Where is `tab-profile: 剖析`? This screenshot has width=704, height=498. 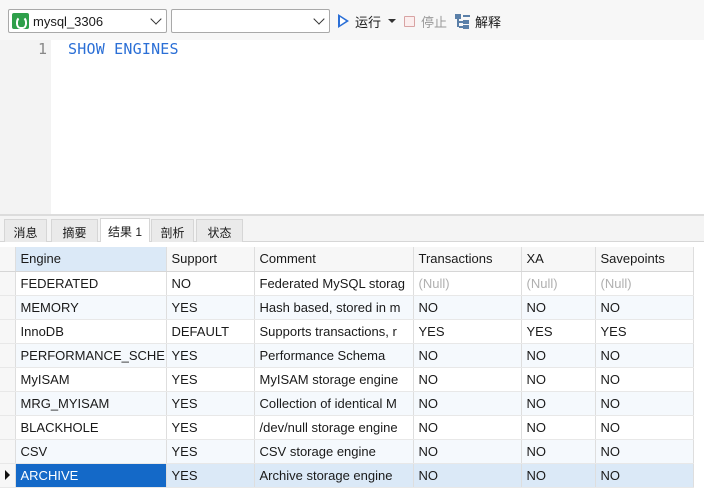
tab-profile: 剖析 is located at coordinates (172, 230).